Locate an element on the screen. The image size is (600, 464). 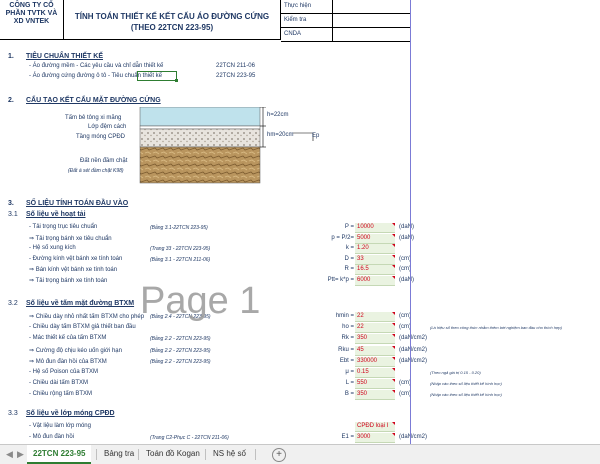
sign-row: Thực hiện is located at coordinates (346, 7).